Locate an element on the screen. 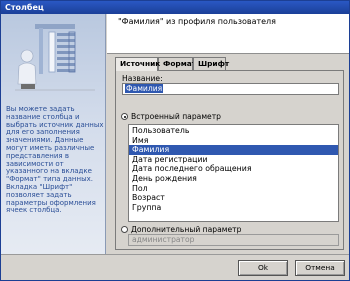 This screenshot has width=350, height=281. builtin-option: Встроенный параметр is located at coordinates (171, 116).